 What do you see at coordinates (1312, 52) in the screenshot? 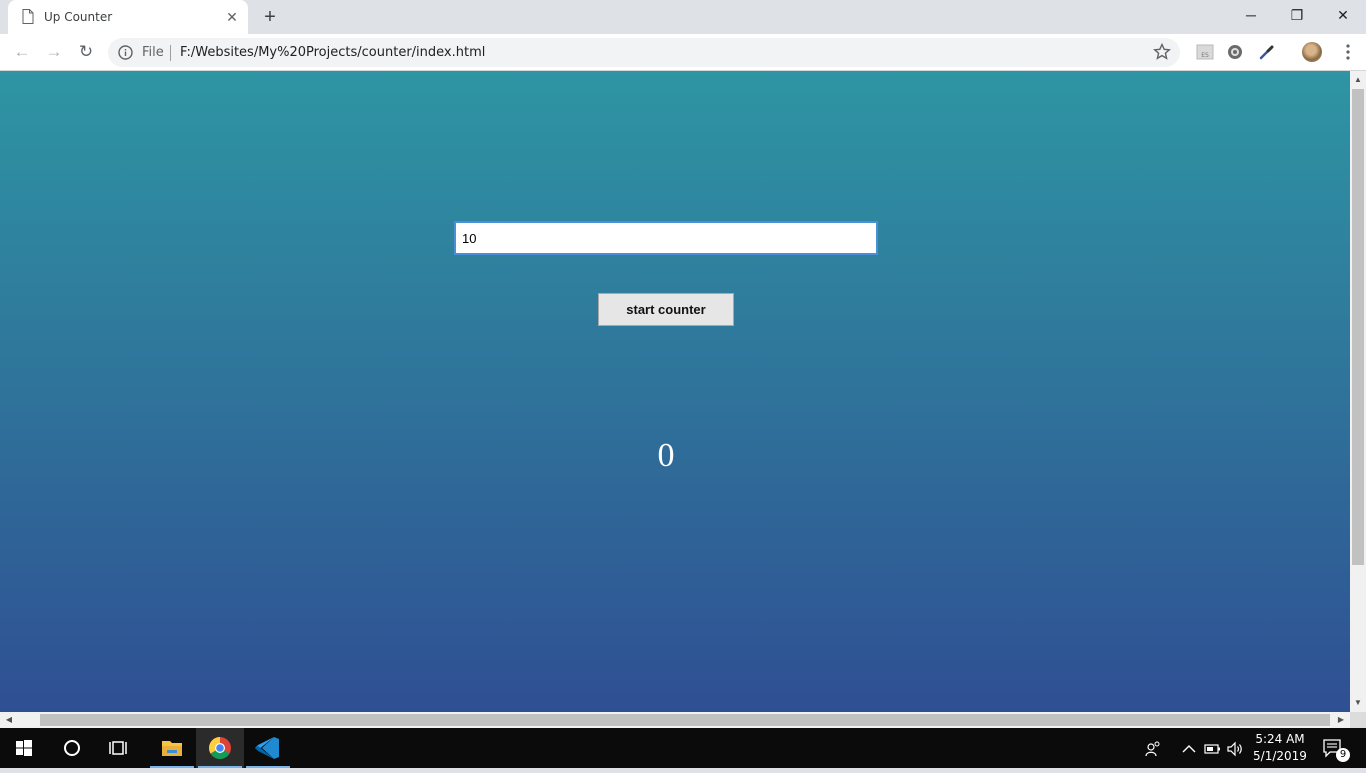
I see `profile-avatar` at bounding box center [1312, 52].